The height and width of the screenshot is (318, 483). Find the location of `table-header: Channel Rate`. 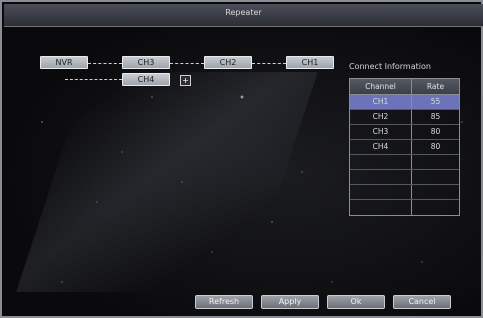

table-header: Channel Rate is located at coordinates (404, 87).